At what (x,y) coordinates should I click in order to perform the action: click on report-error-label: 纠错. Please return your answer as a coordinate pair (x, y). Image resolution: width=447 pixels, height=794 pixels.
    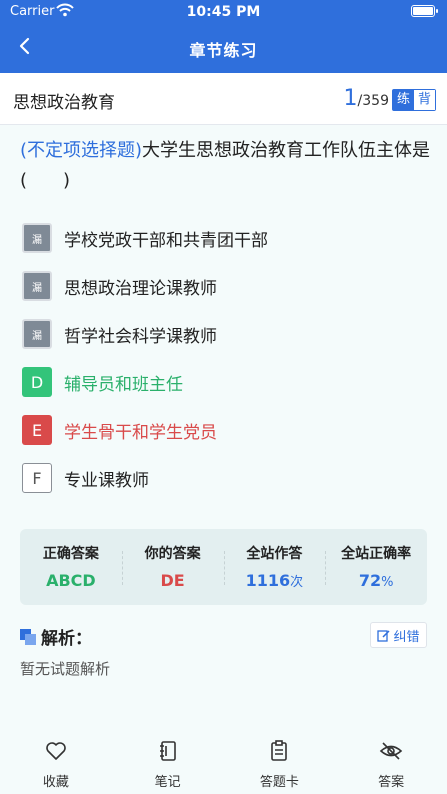
    Looking at the image, I should click on (406, 637).